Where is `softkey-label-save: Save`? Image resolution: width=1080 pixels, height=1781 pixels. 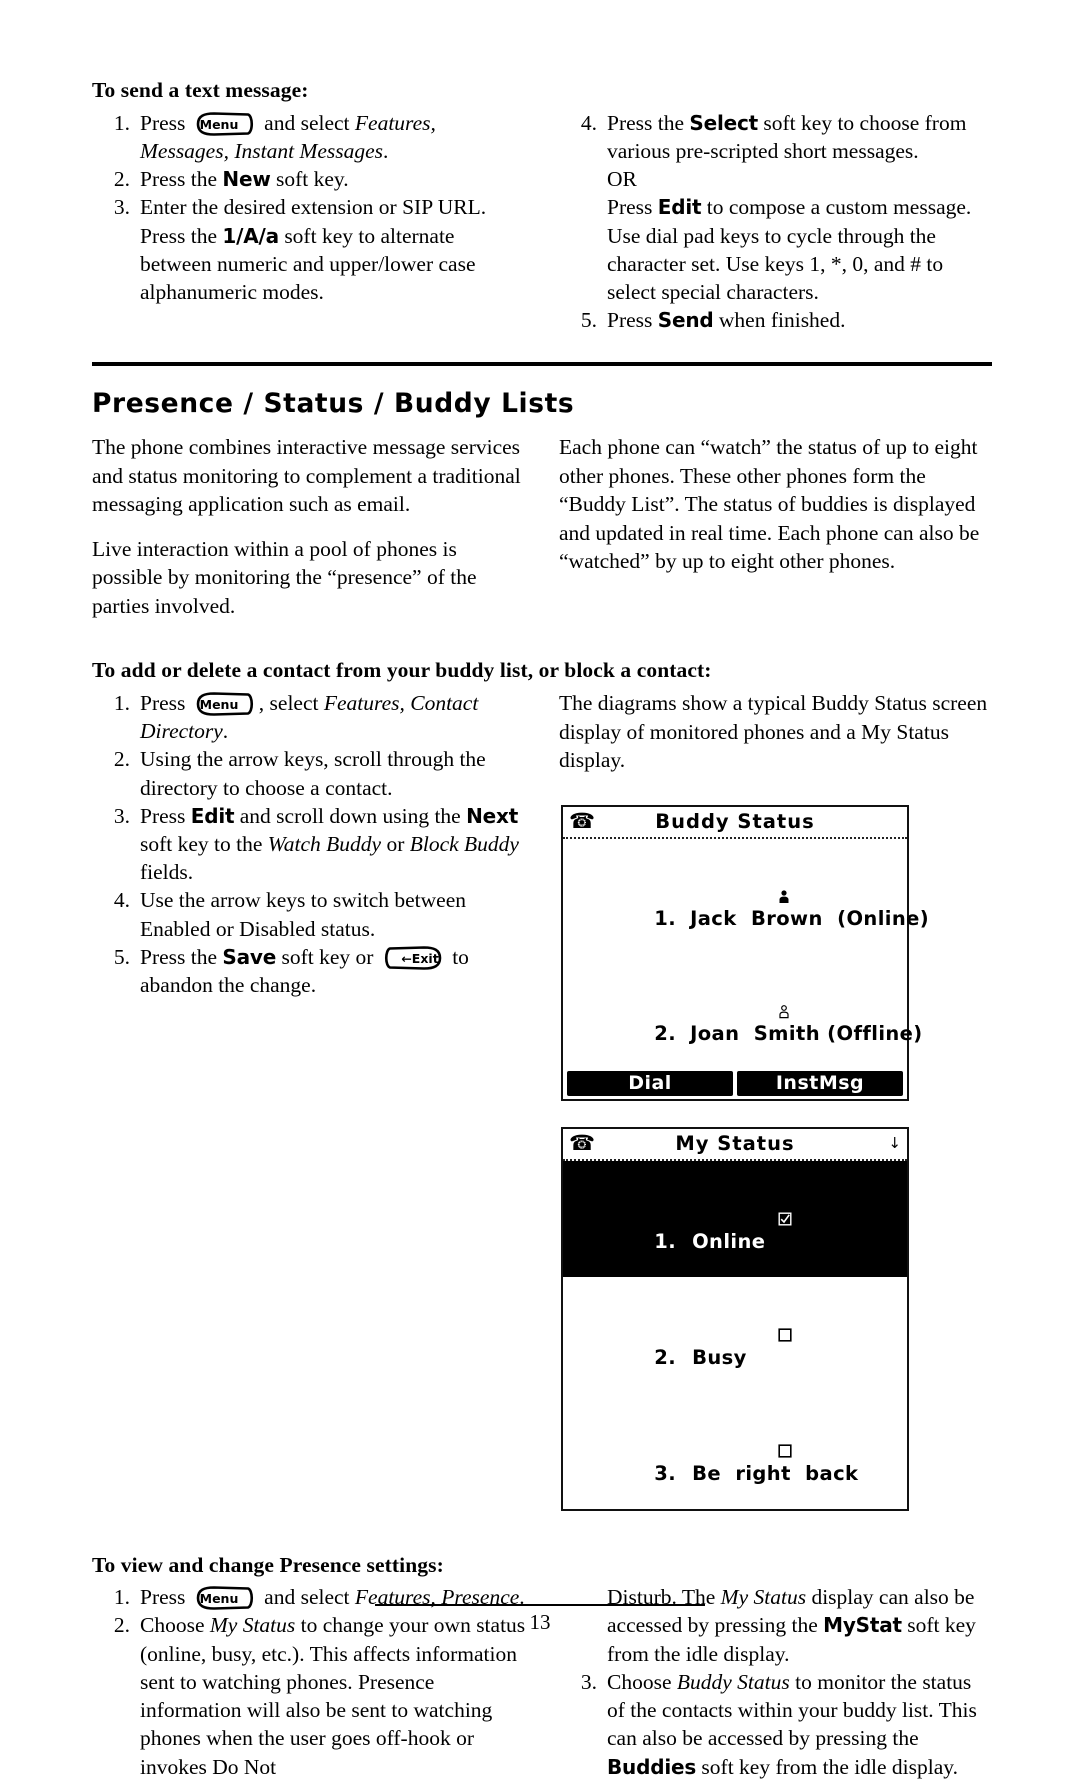
softkey-label-save: Save is located at coordinates (249, 956).